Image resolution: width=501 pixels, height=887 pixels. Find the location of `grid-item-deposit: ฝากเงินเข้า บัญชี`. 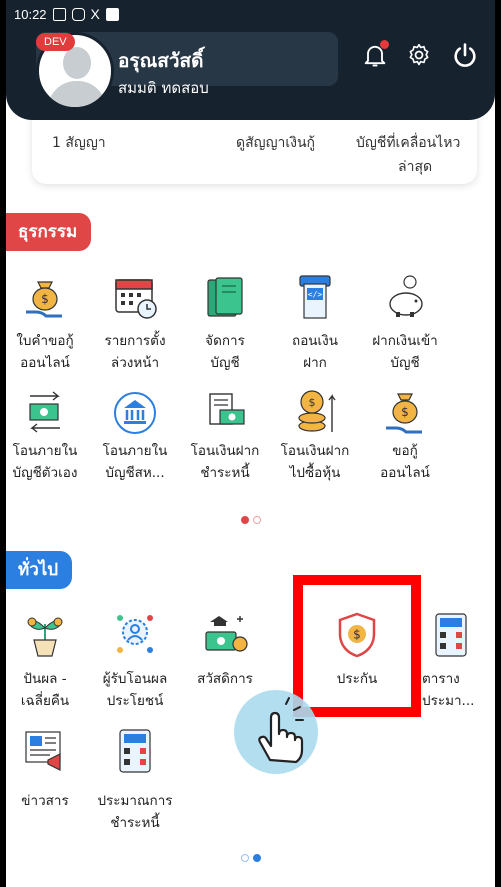

grid-item-deposit: ฝากเงินเข้า บัญชี is located at coordinates (405, 323).